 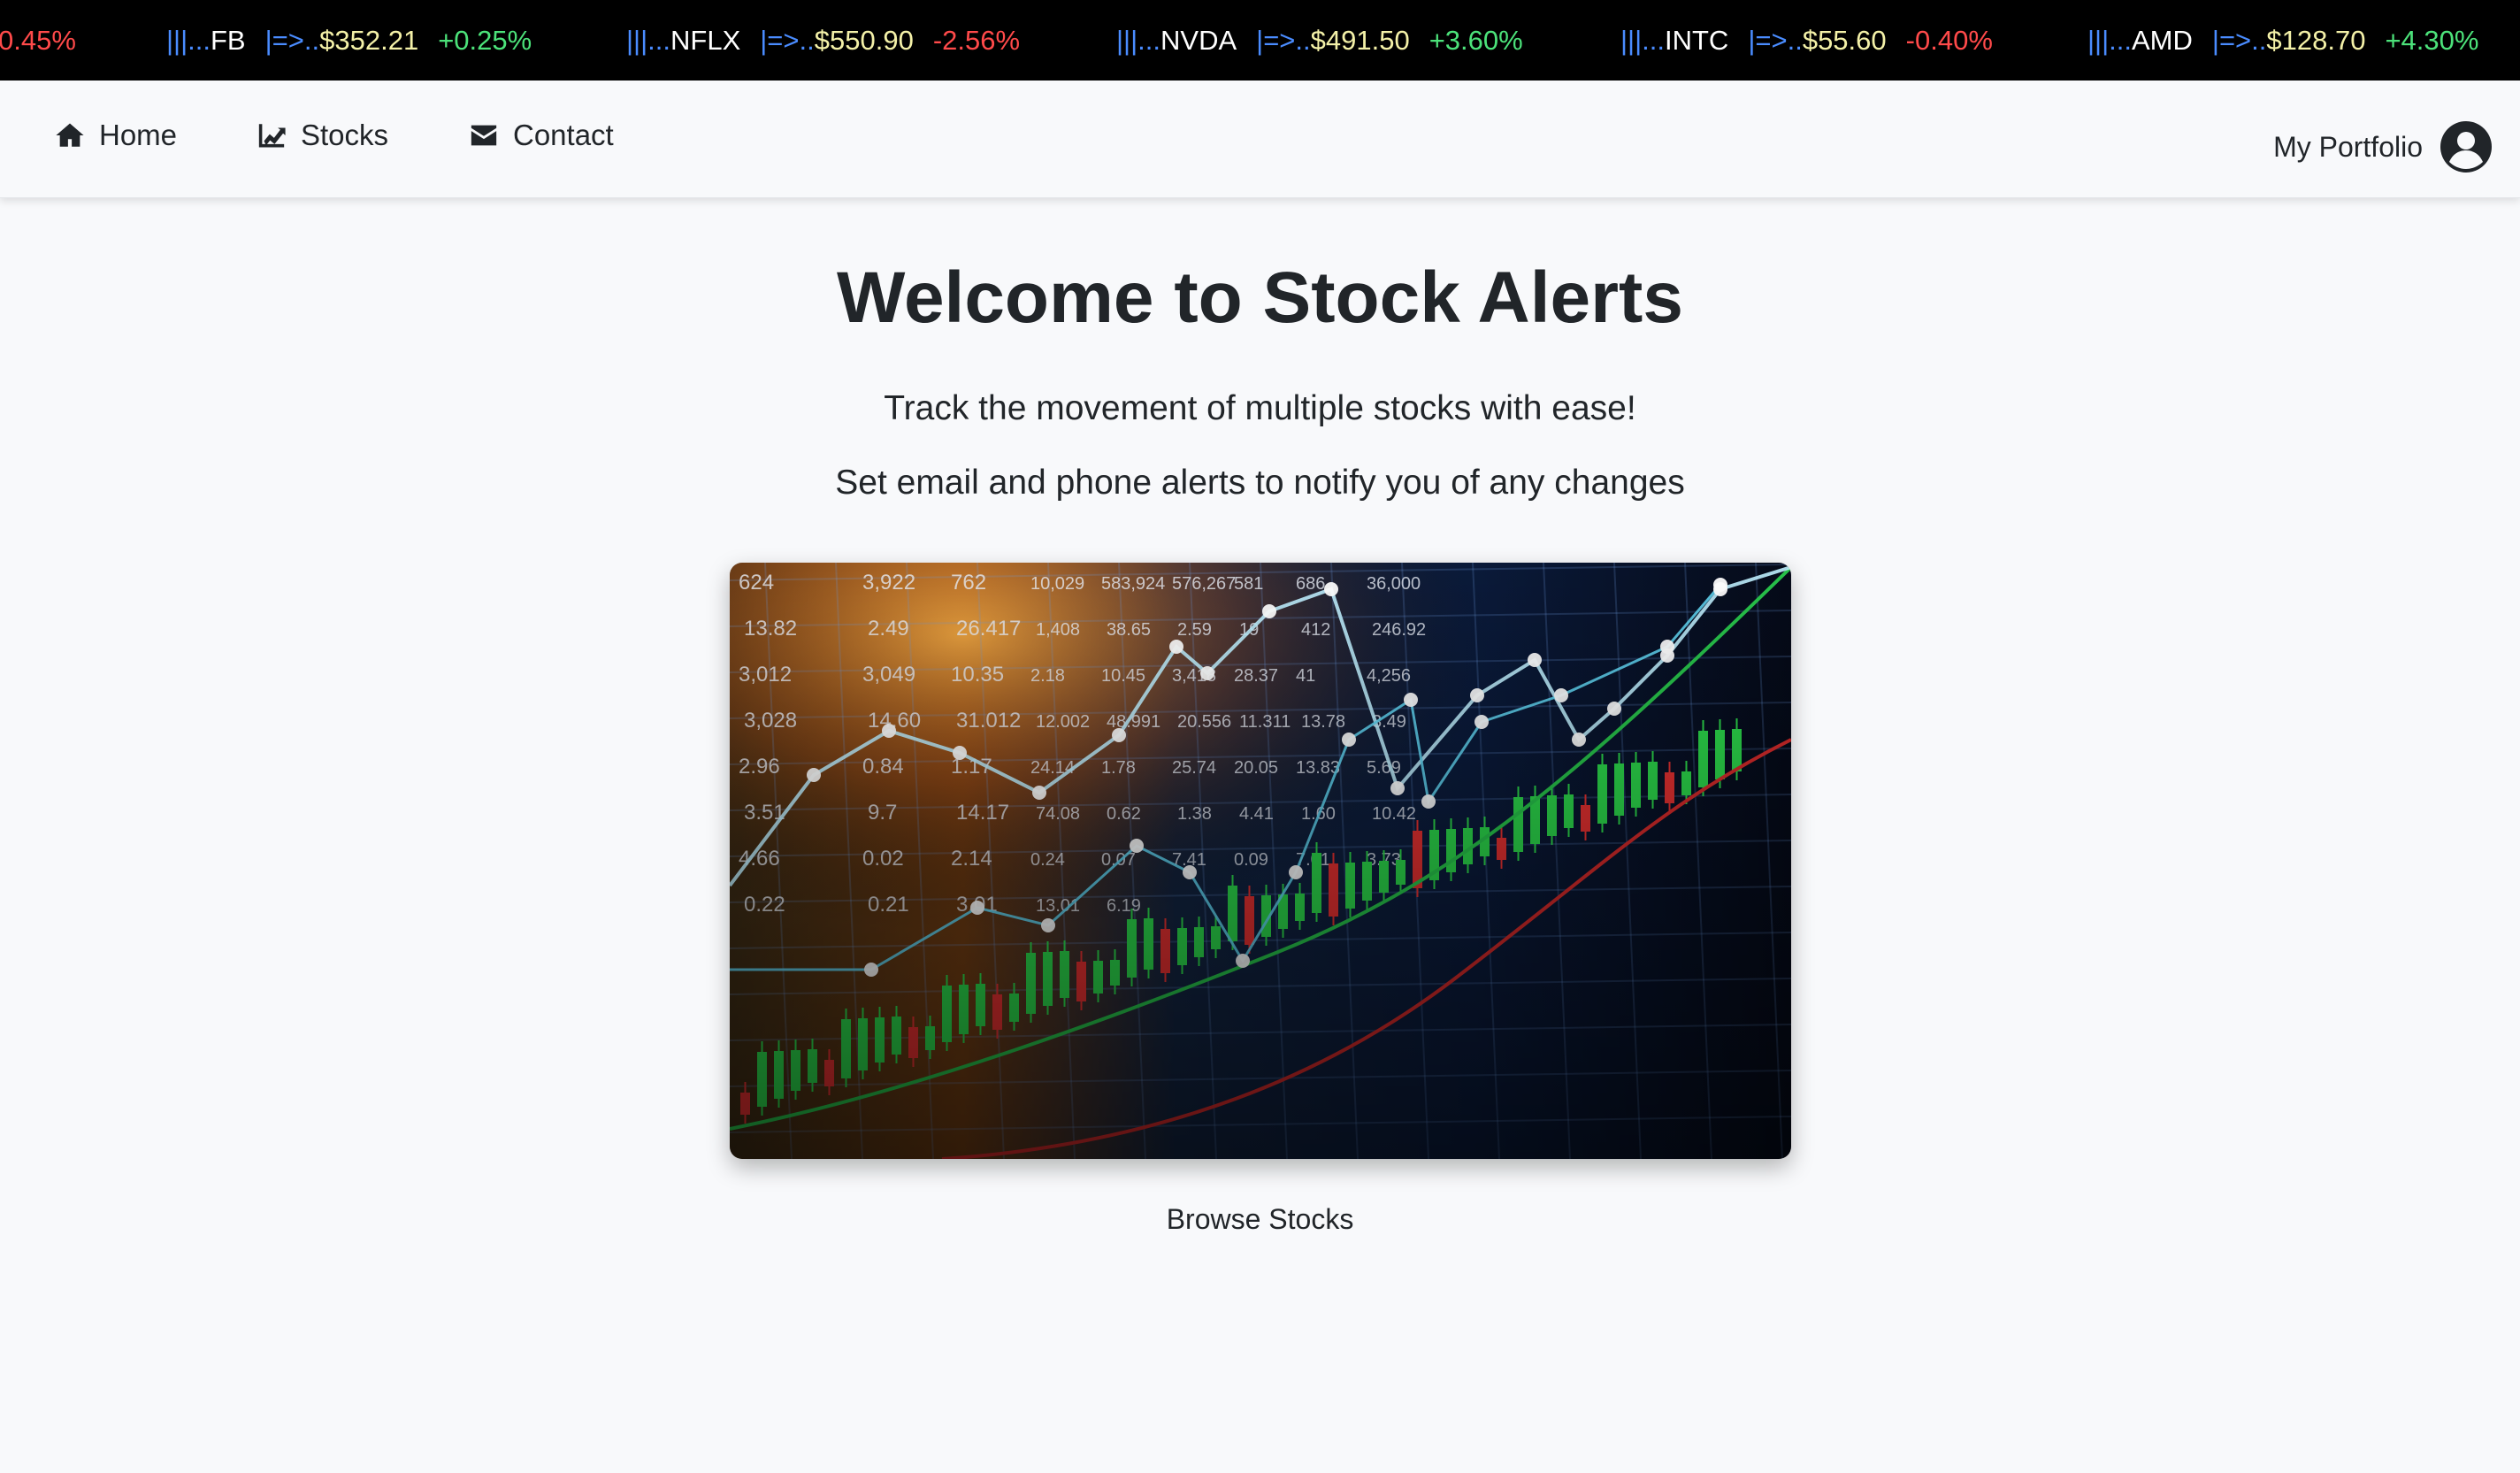 I want to click on ticker-change: -0.40%, so click(x=1949, y=40).